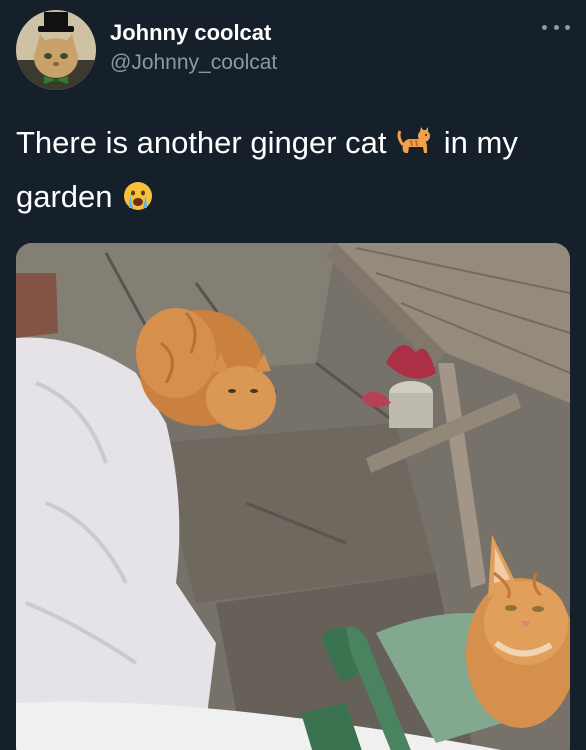  Describe the element at coordinates (190, 33) in the screenshot. I see `author-display-name: Johnny coolcat` at that location.